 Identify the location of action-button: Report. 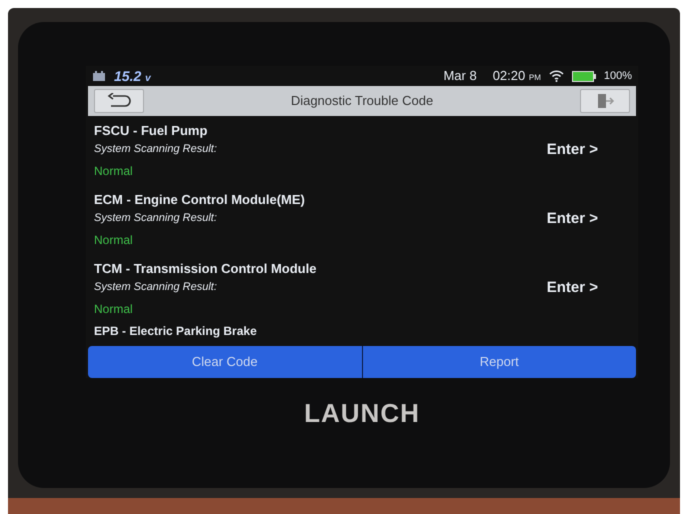
(499, 362).